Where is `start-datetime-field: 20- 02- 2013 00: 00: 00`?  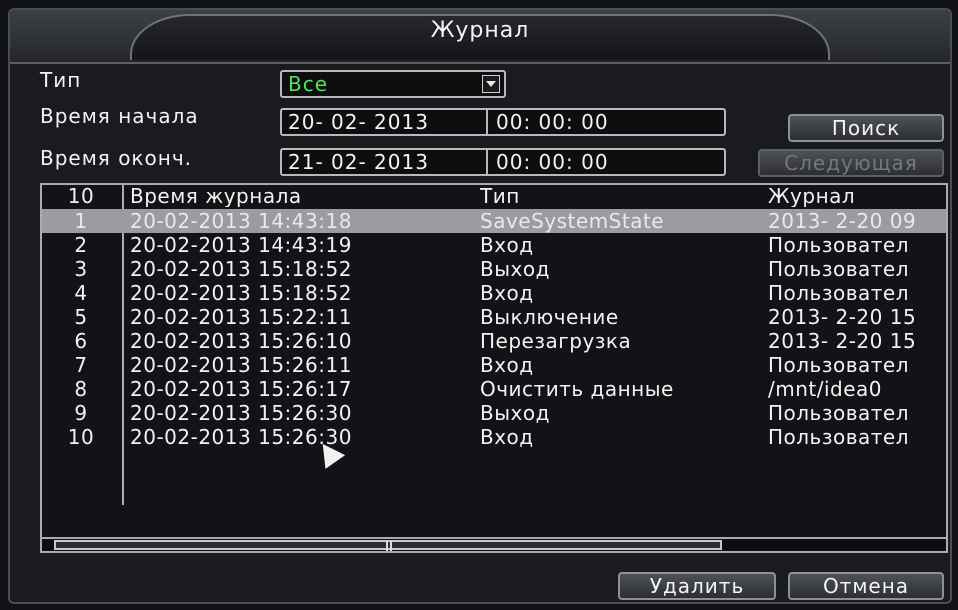 start-datetime-field: 20- 02- 2013 00: 00: 00 is located at coordinates (503, 122).